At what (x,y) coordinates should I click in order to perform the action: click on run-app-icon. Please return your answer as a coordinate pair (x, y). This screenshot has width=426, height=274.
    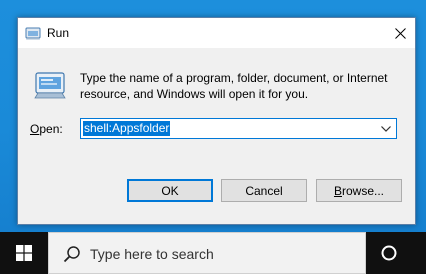
    Looking at the image, I should click on (33, 33).